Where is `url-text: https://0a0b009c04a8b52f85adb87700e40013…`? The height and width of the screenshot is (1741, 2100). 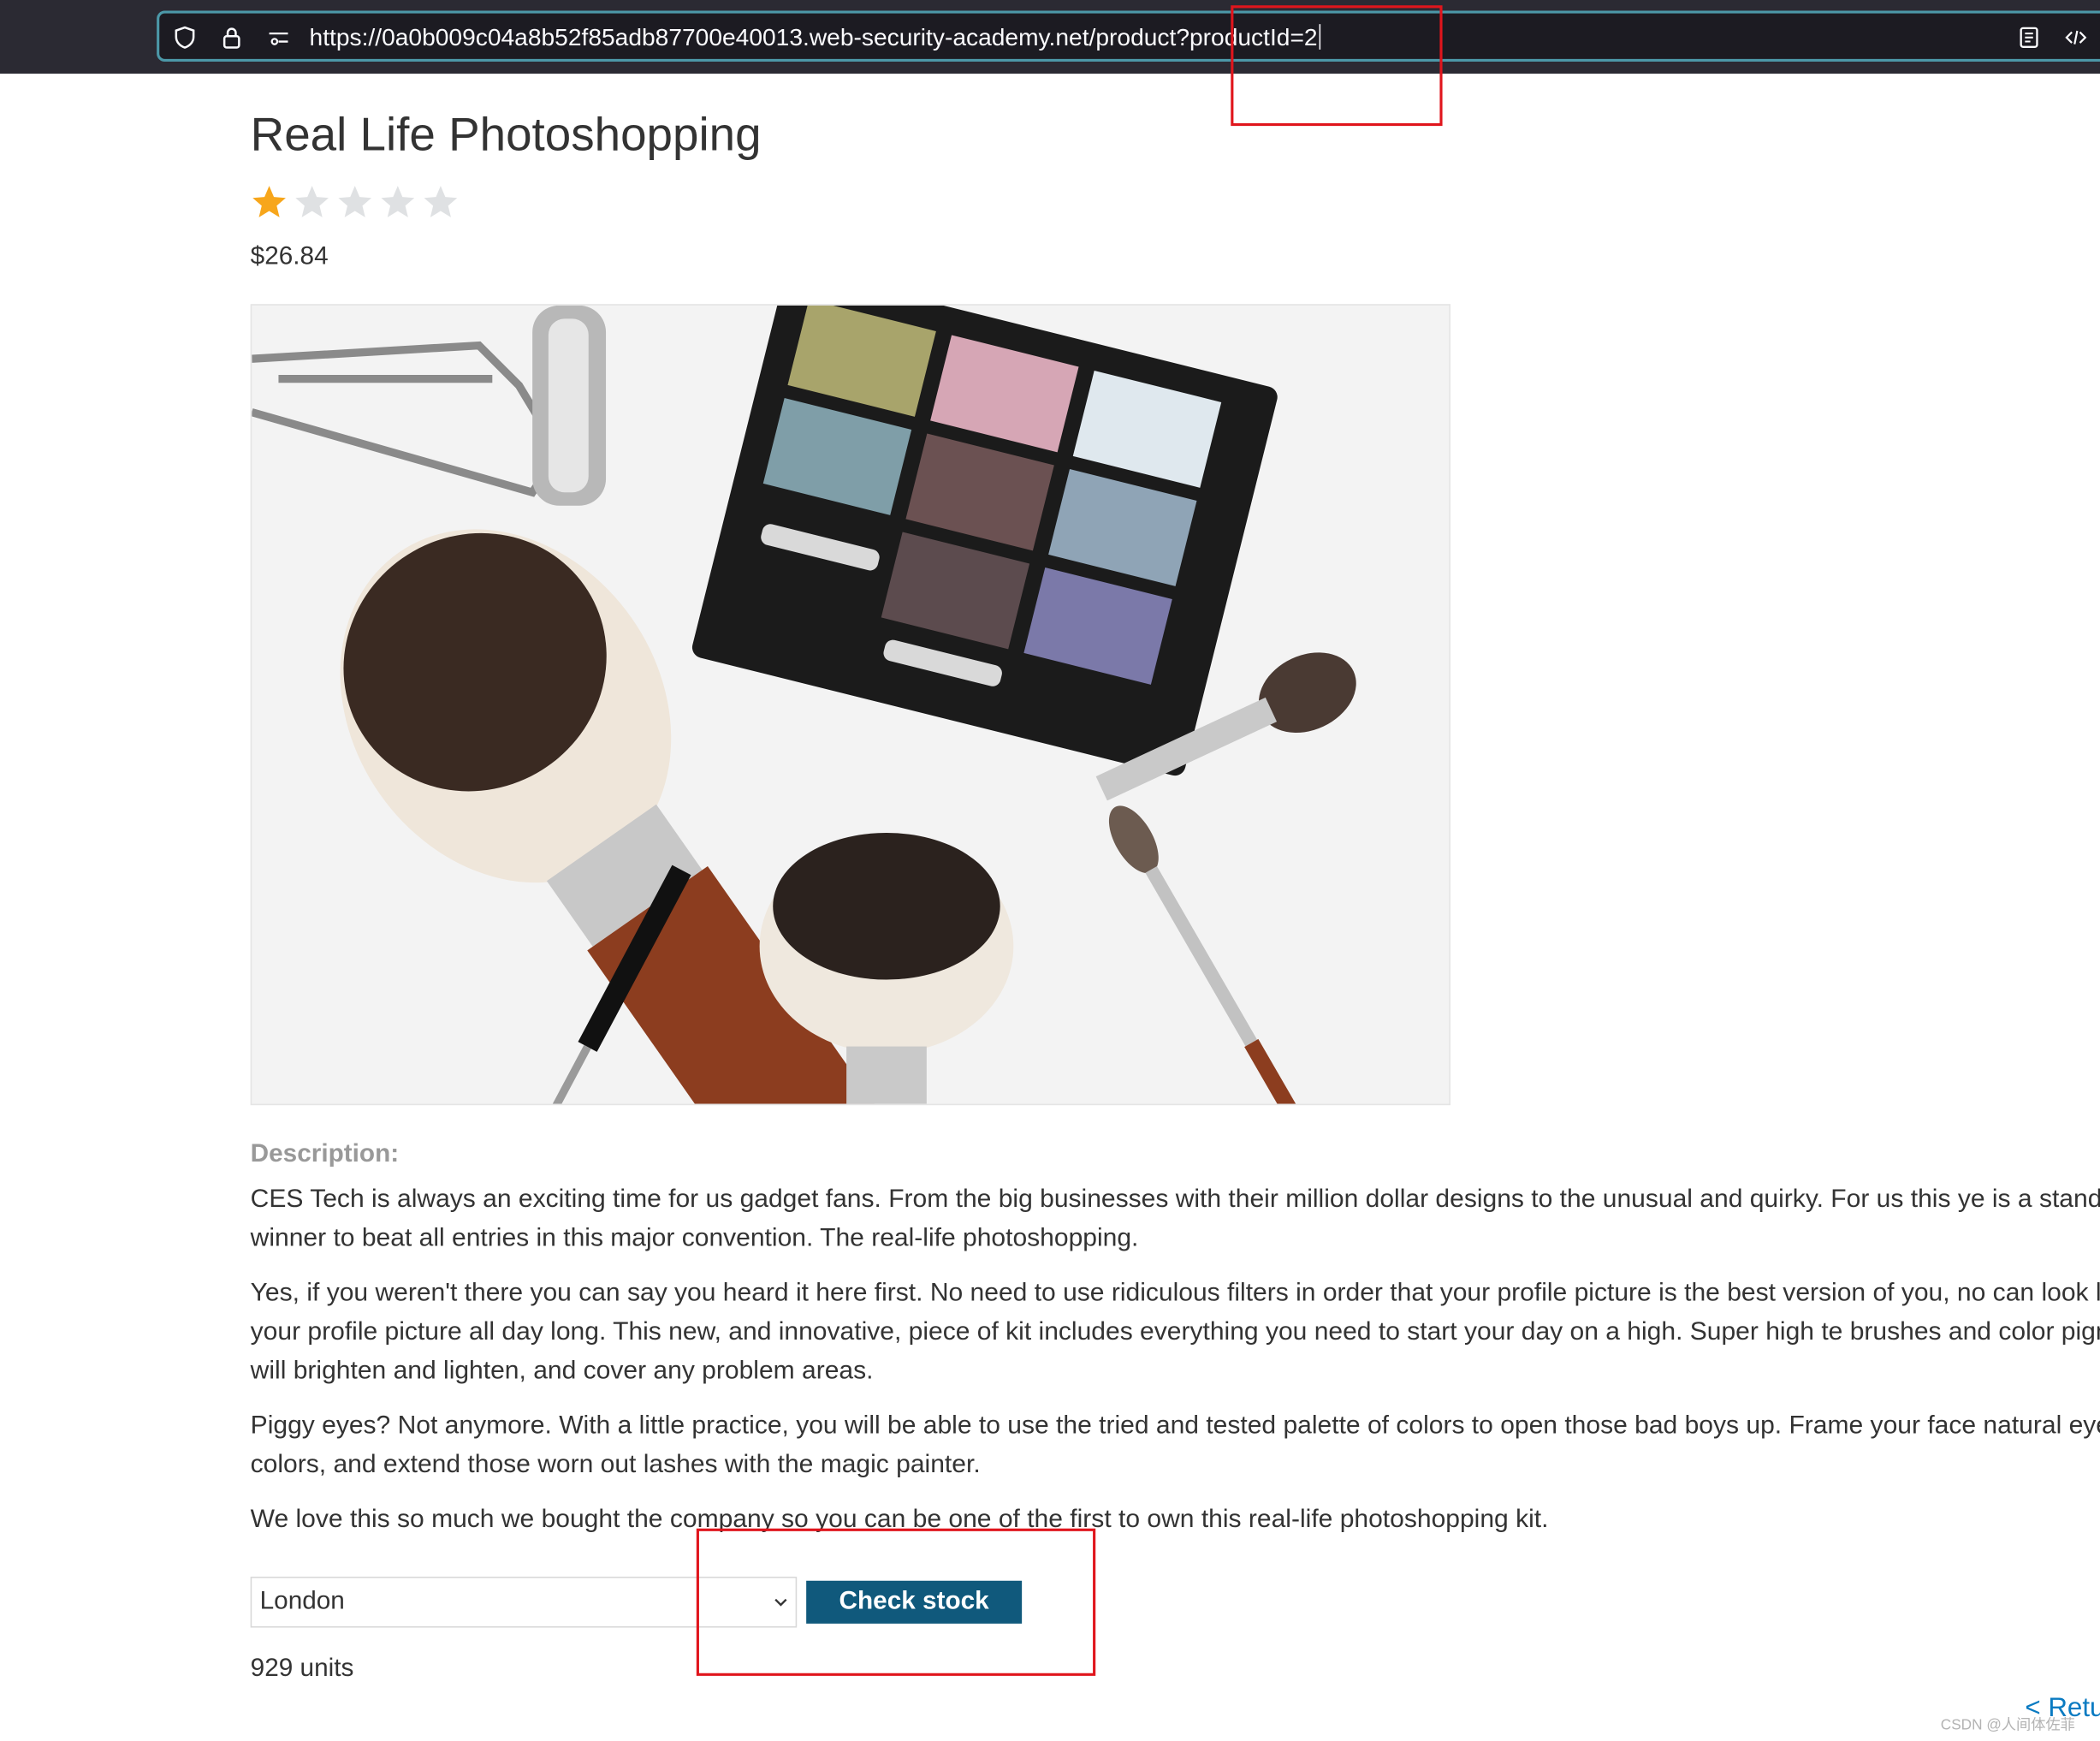
url-text: https://0a0b009c04a8b52f85adb87700e40013… is located at coordinates (815, 38).